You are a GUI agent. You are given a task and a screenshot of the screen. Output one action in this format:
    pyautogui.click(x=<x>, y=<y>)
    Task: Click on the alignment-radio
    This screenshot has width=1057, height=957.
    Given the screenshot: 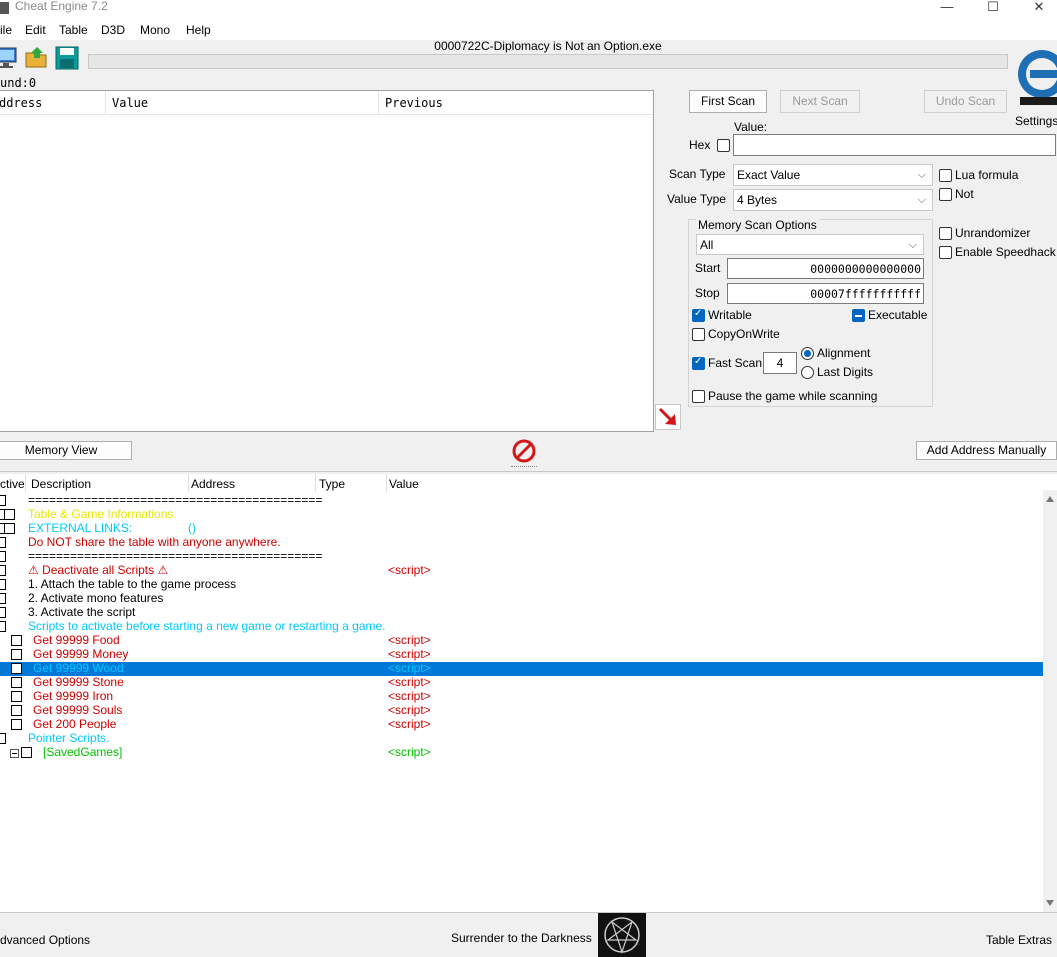 What is the action you would take?
    pyautogui.click(x=807, y=353)
    